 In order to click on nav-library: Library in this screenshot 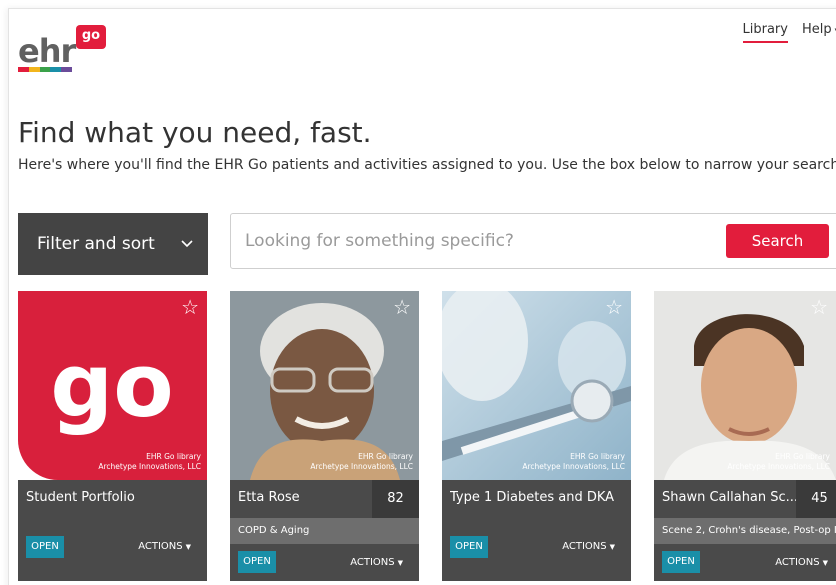, I will do `click(765, 32)`.